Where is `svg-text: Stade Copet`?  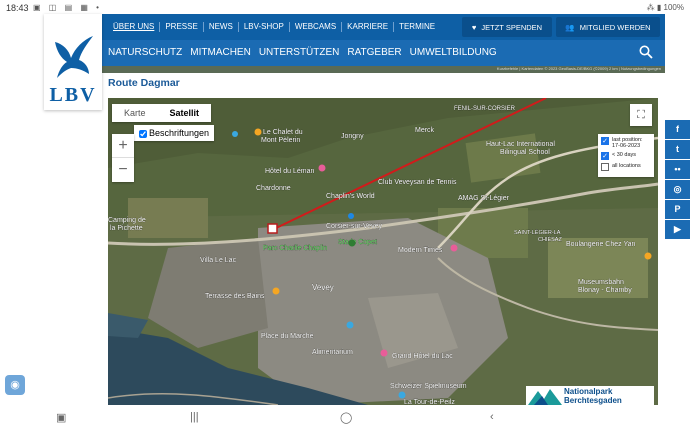
svg-text: Stade Copet is located at coordinates (357, 242).